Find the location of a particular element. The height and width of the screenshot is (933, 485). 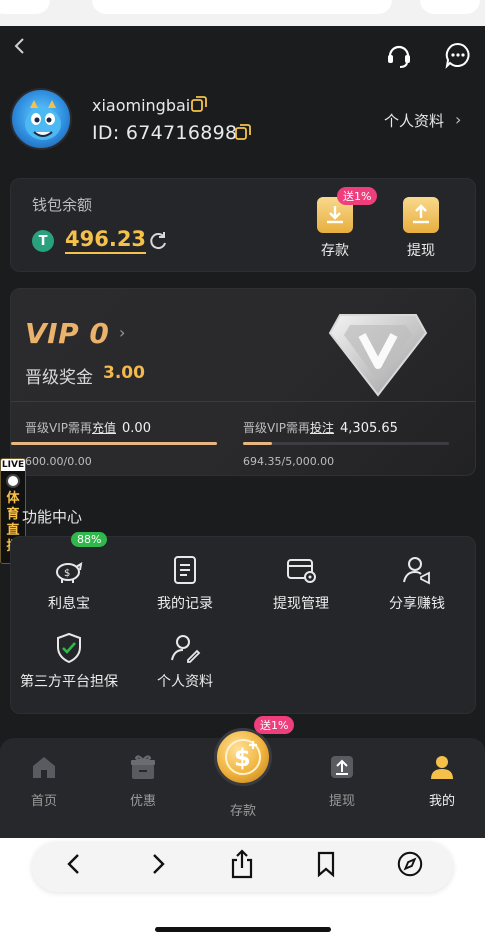

copy-username-icon is located at coordinates (199, 104).